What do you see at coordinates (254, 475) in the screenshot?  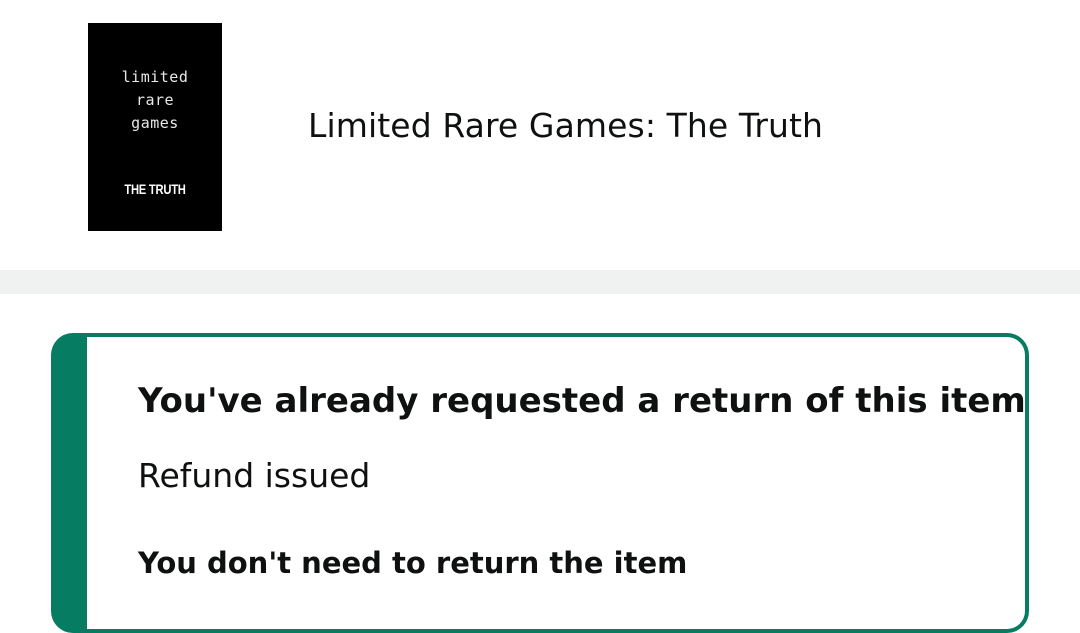 I see `refund-status-text: Refund issued` at bounding box center [254, 475].